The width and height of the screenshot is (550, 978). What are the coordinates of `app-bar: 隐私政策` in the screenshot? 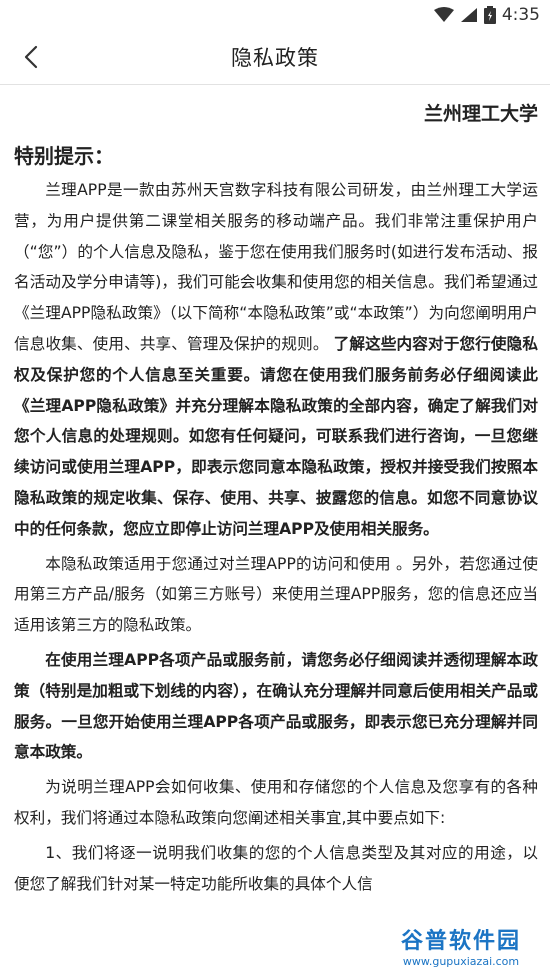 It's located at (275, 57).